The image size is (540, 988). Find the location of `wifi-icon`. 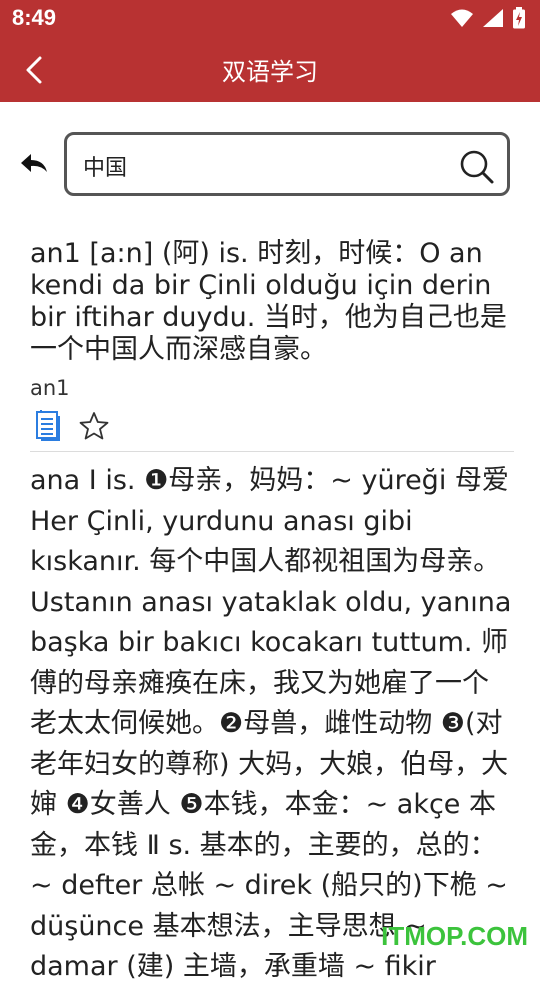

wifi-icon is located at coordinates (462, 18).